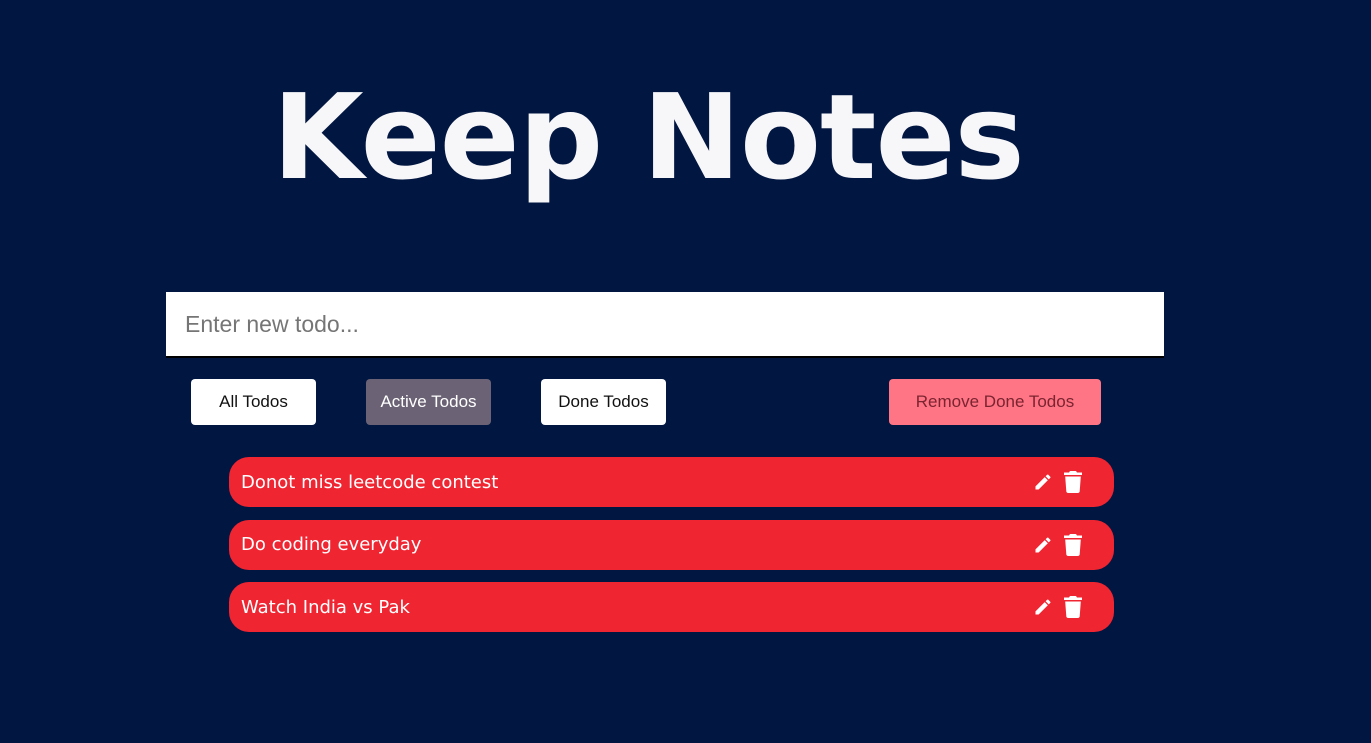 Image resolution: width=1371 pixels, height=743 pixels. I want to click on done-todos-button: Done Todos, so click(603, 402).